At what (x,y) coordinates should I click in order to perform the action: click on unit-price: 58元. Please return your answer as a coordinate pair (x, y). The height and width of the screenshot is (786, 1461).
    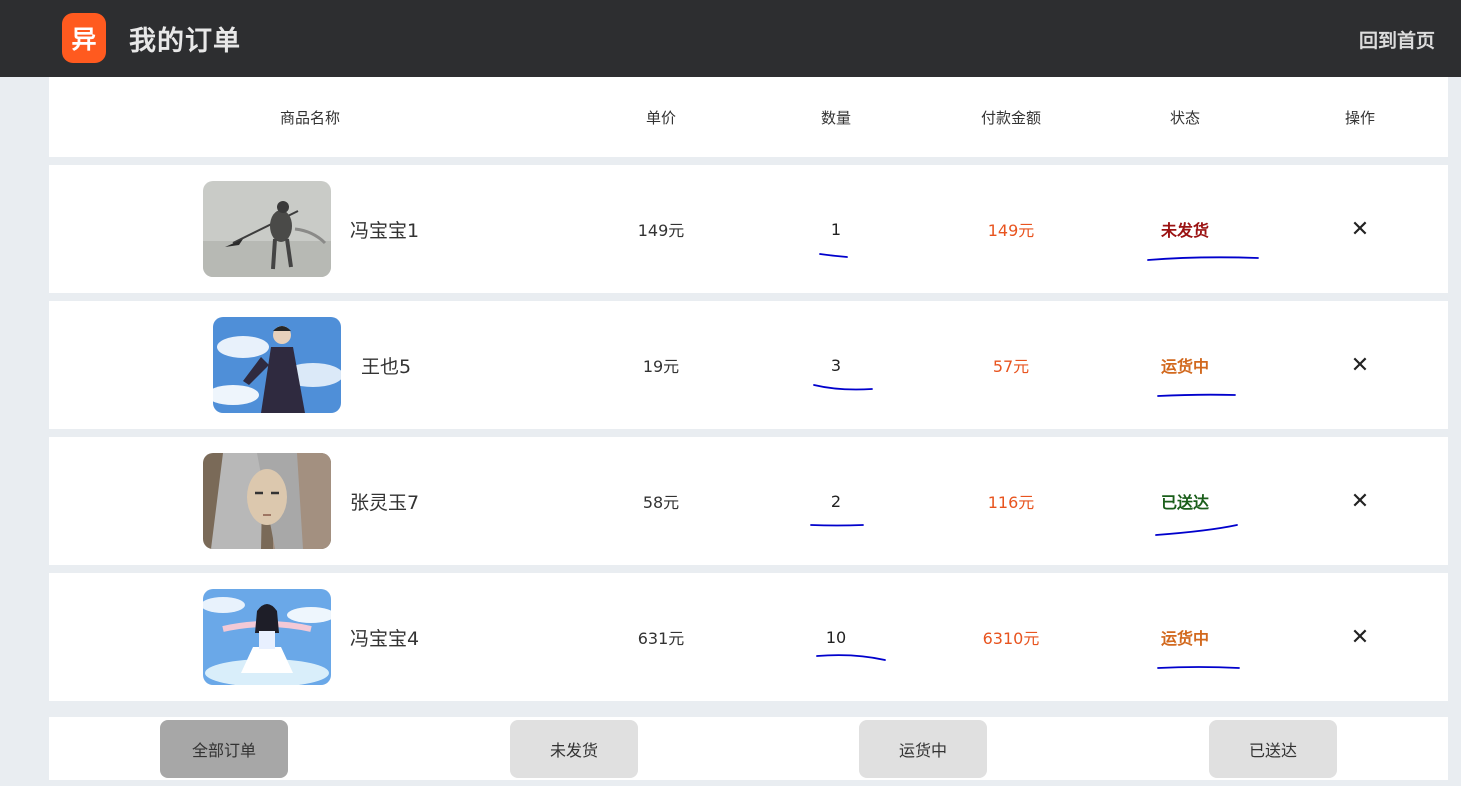
    Looking at the image, I should click on (661, 502).